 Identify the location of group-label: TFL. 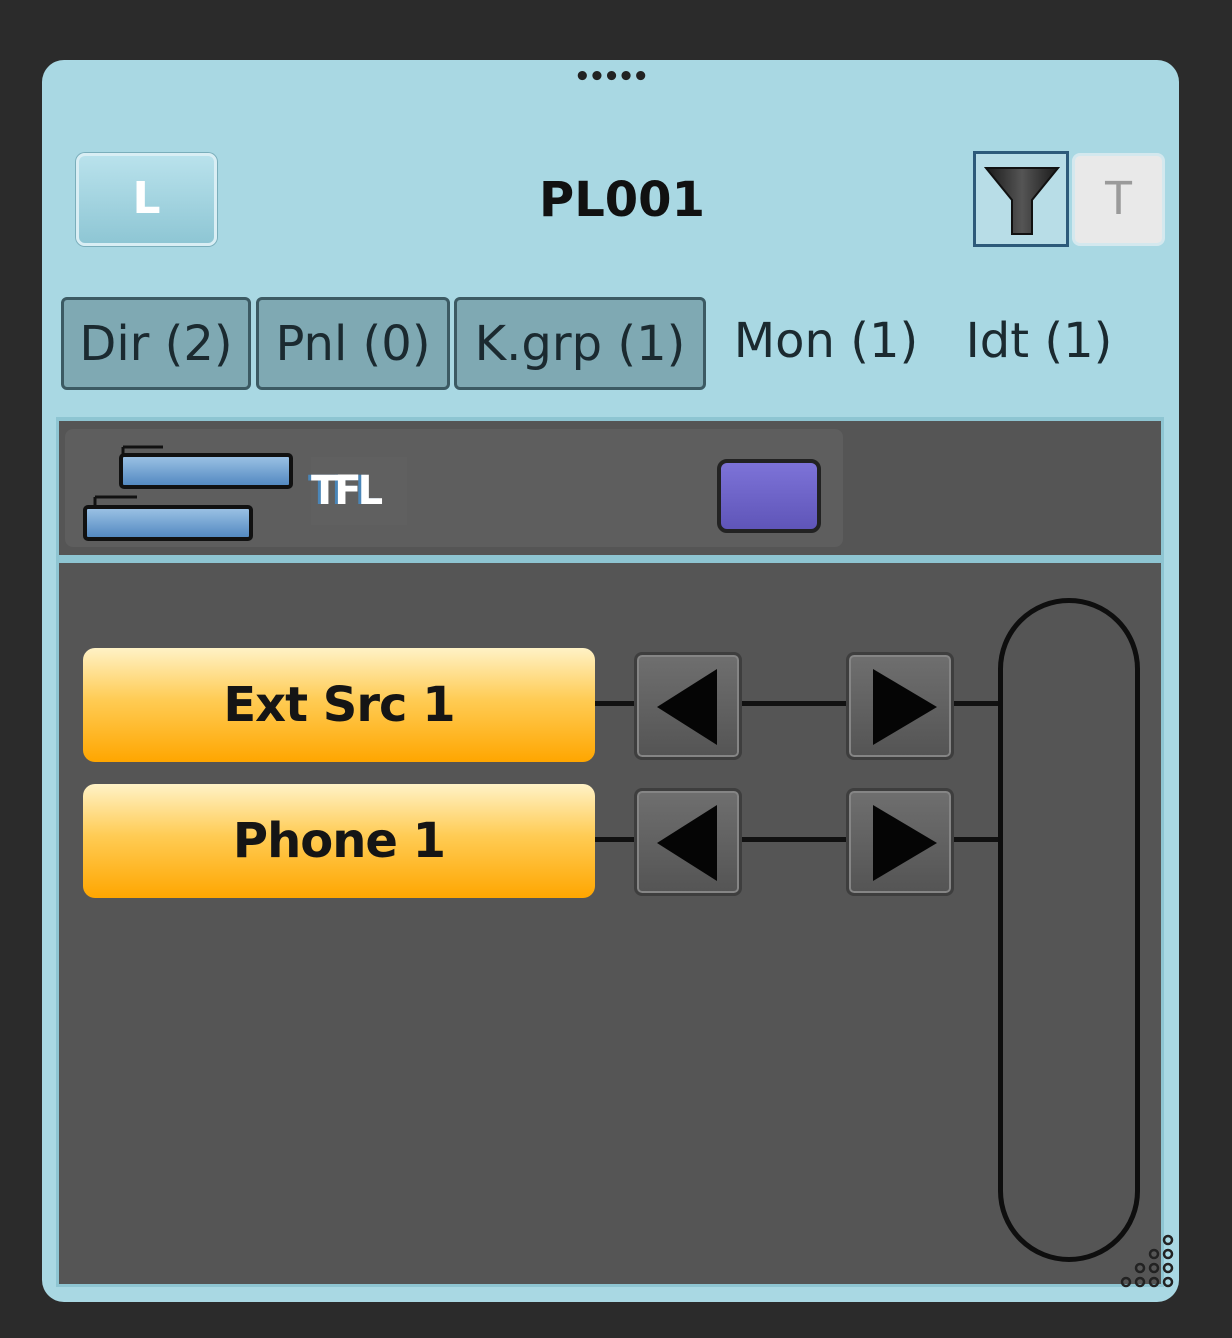
(359, 491).